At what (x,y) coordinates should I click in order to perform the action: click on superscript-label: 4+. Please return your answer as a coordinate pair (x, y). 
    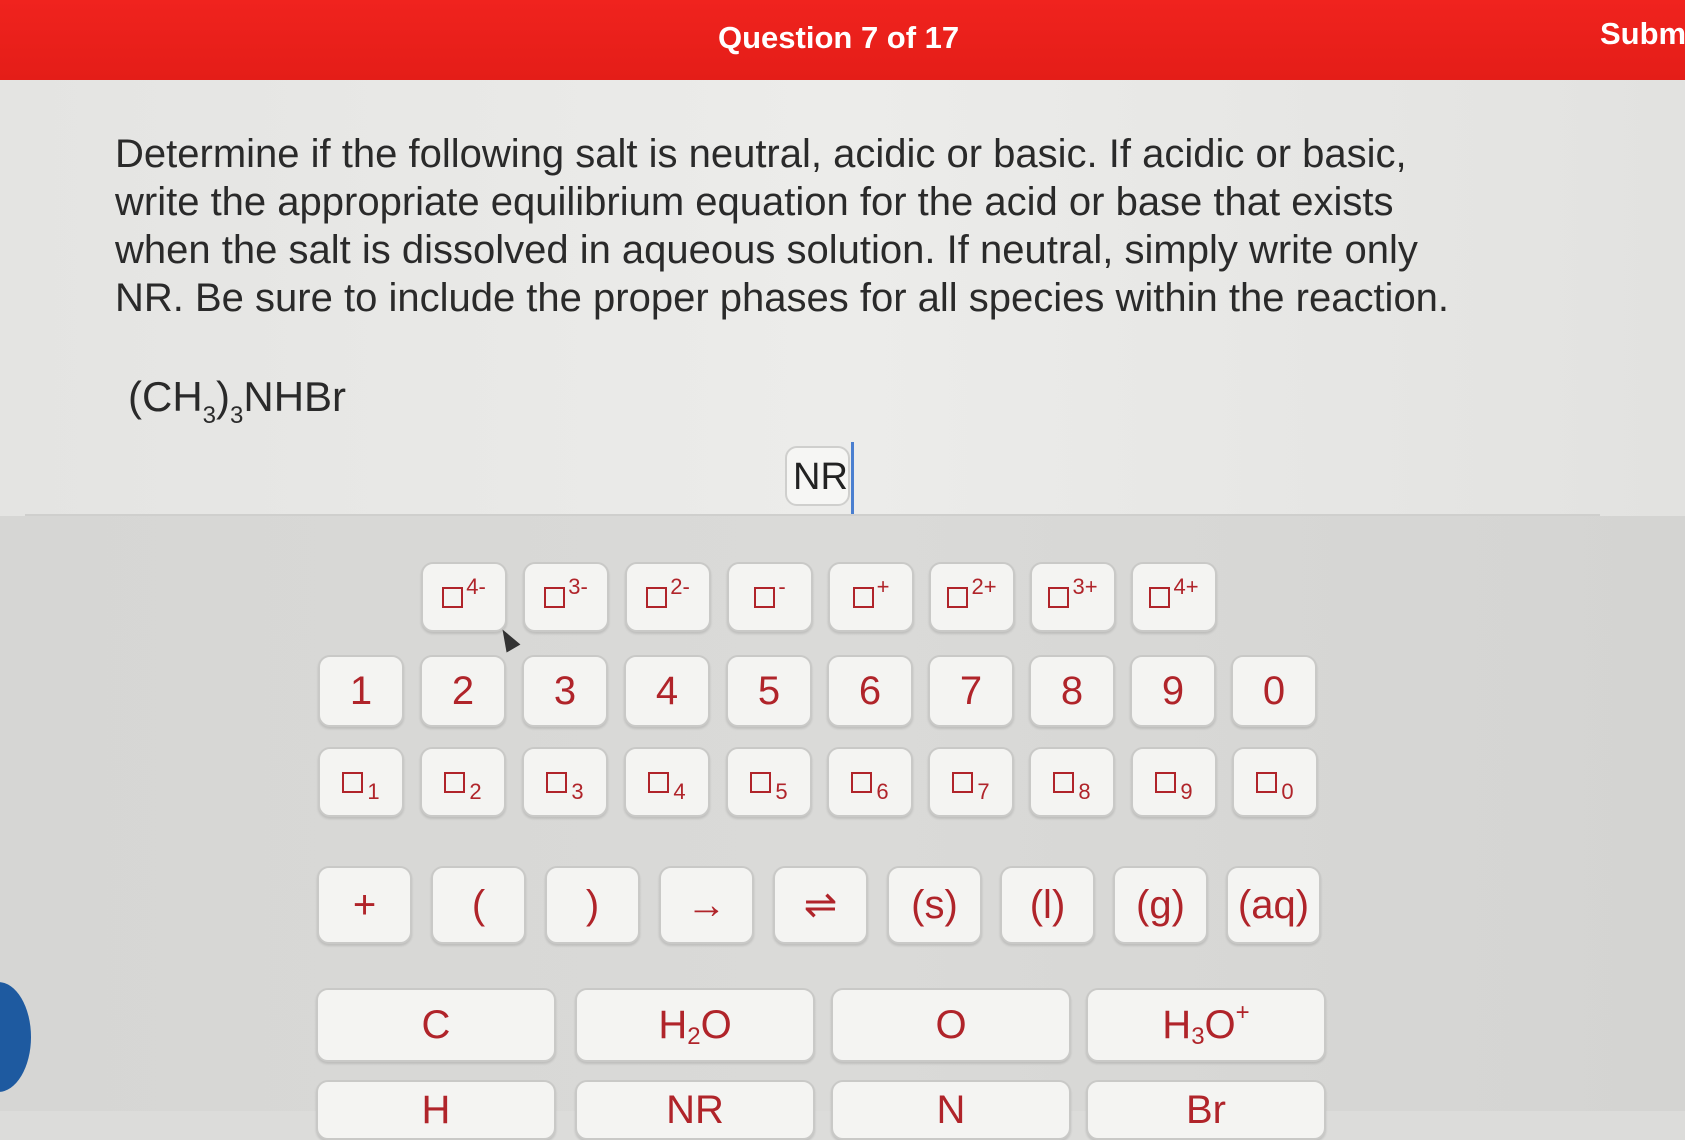
    Looking at the image, I should click on (1186, 586).